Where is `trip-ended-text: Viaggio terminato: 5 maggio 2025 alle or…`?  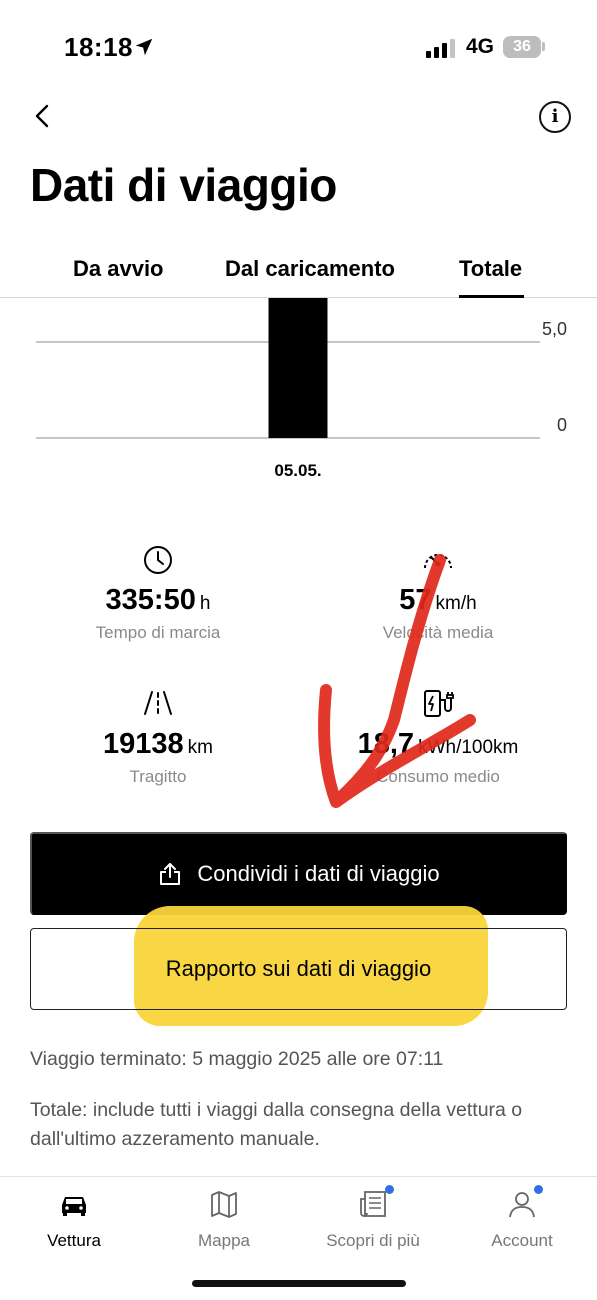 trip-ended-text: Viaggio terminato: 5 maggio 2025 alle or… is located at coordinates (237, 1059).